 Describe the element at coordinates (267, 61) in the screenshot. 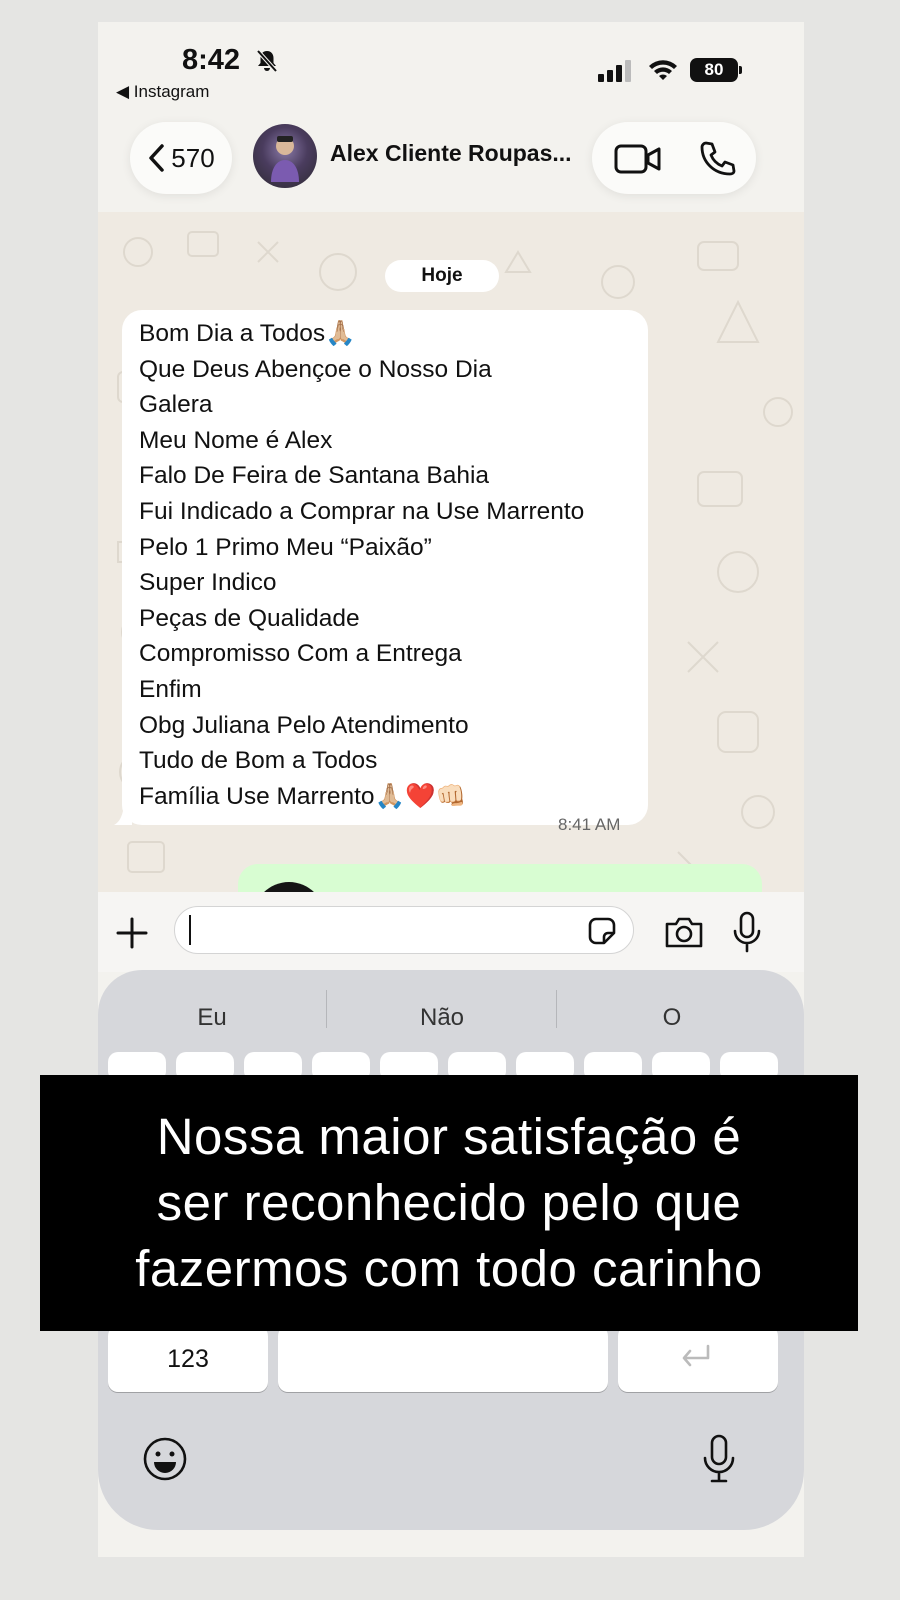

I see `bell-muted-icon` at that location.